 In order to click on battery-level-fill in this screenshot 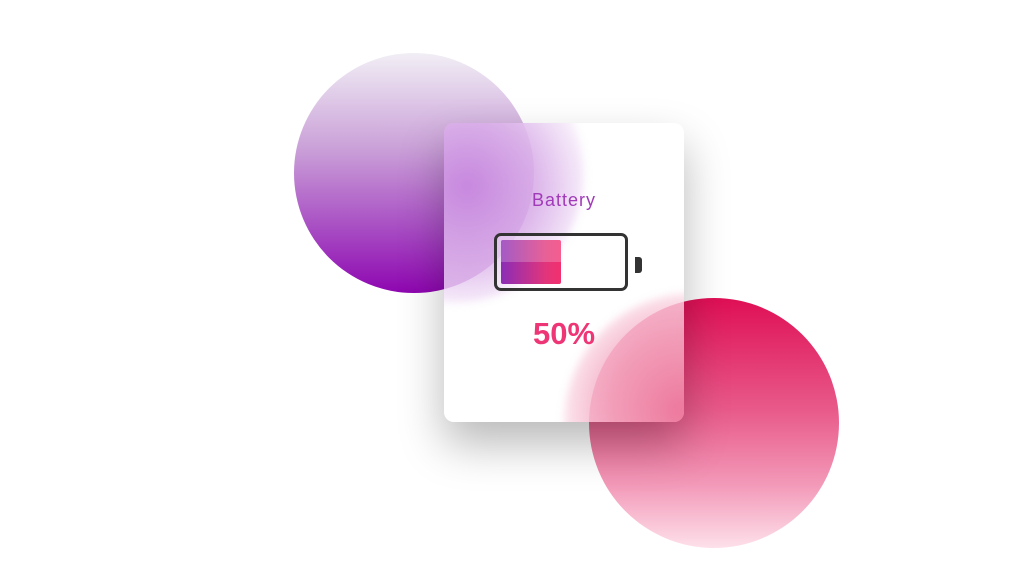, I will do `click(531, 262)`.